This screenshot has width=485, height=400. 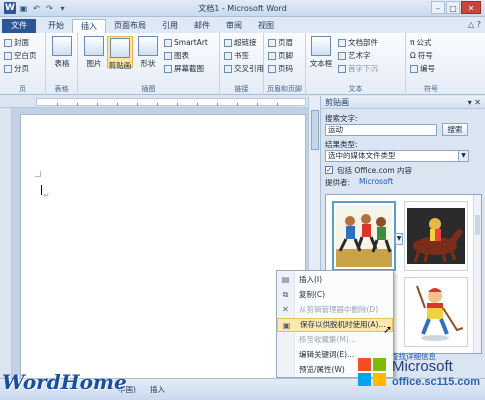 What do you see at coordinates (6, 243) in the screenshot?
I see `vertical-ruler` at bounding box center [6, 243].